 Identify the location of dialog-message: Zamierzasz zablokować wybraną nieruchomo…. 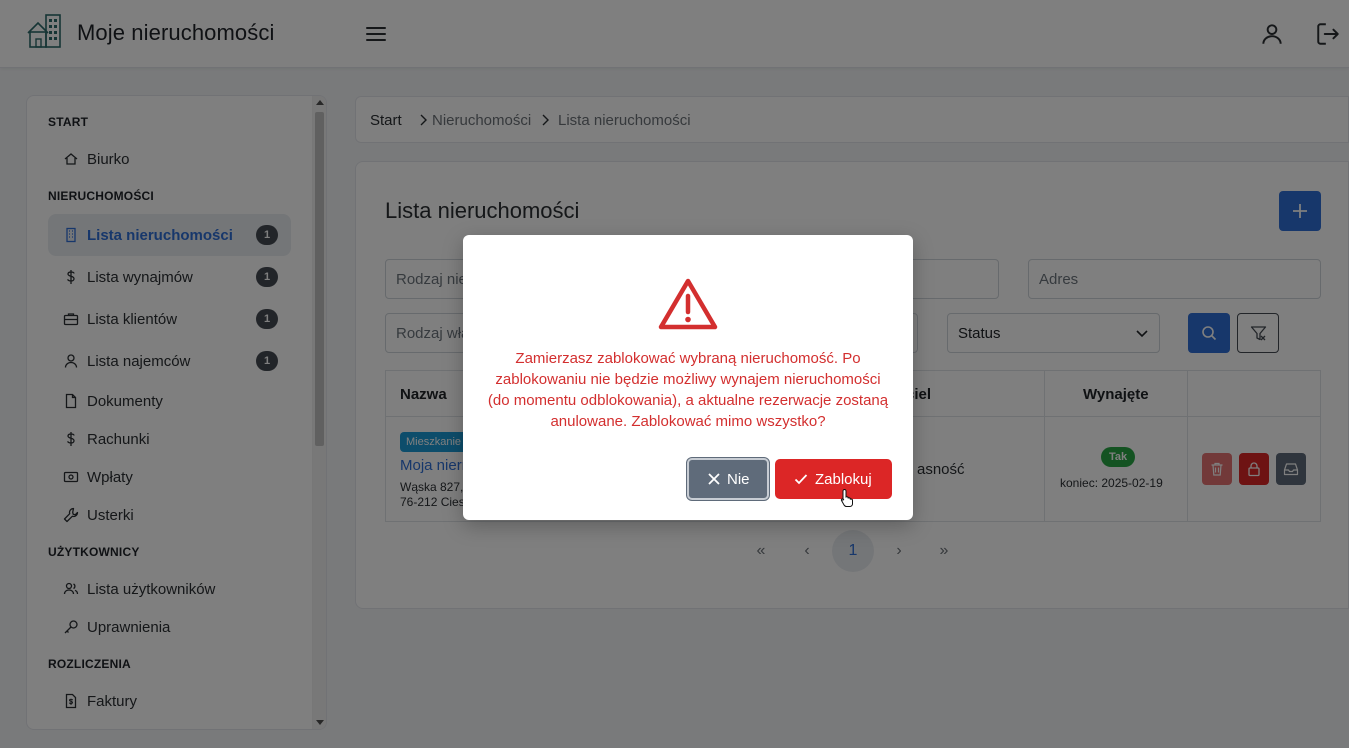
(688, 390).